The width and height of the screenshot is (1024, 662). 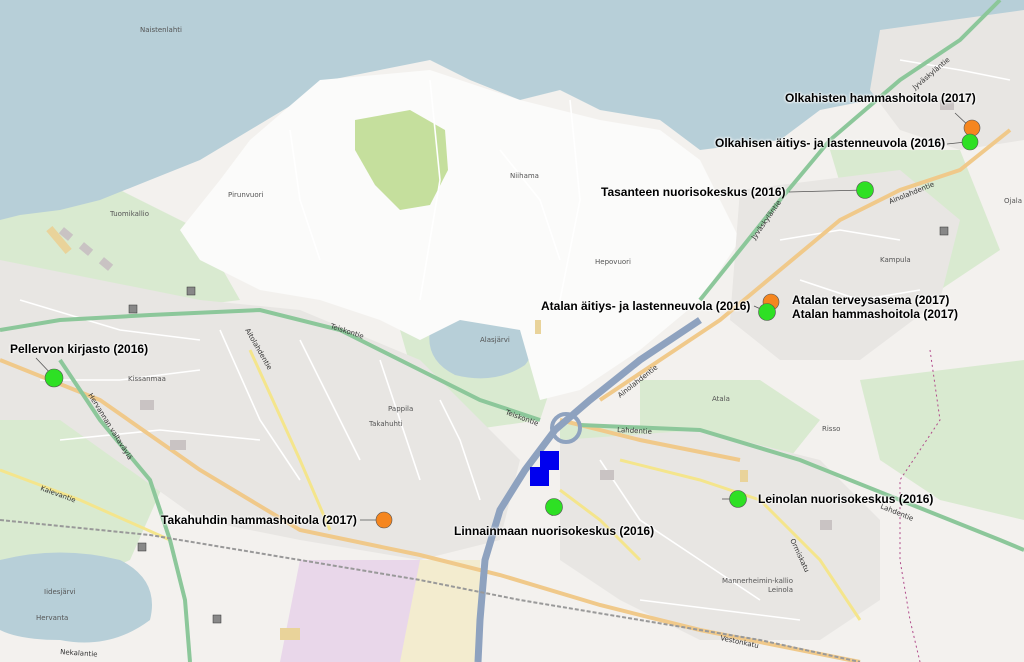 What do you see at coordinates (79, 349) in the screenshot?
I see `service-label-pellervon-kirjasto: Pellervon kirjasto (2016)` at bounding box center [79, 349].